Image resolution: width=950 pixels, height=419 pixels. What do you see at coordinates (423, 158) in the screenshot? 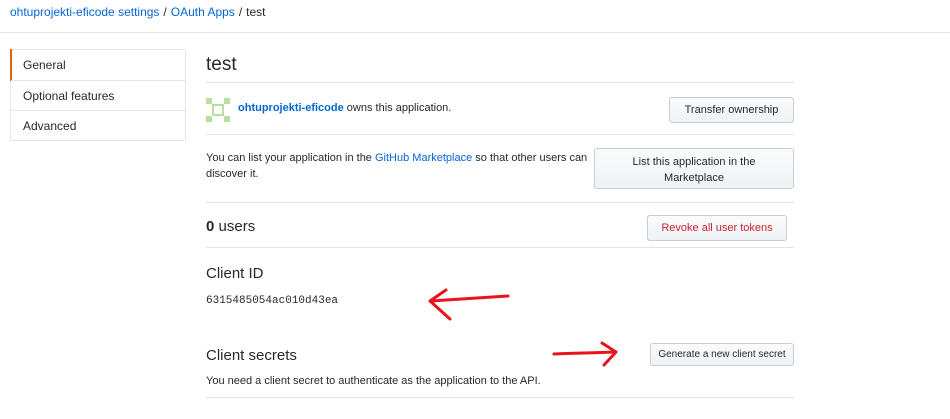
I see `github-marketplace-link: GitHub Marketplace` at bounding box center [423, 158].